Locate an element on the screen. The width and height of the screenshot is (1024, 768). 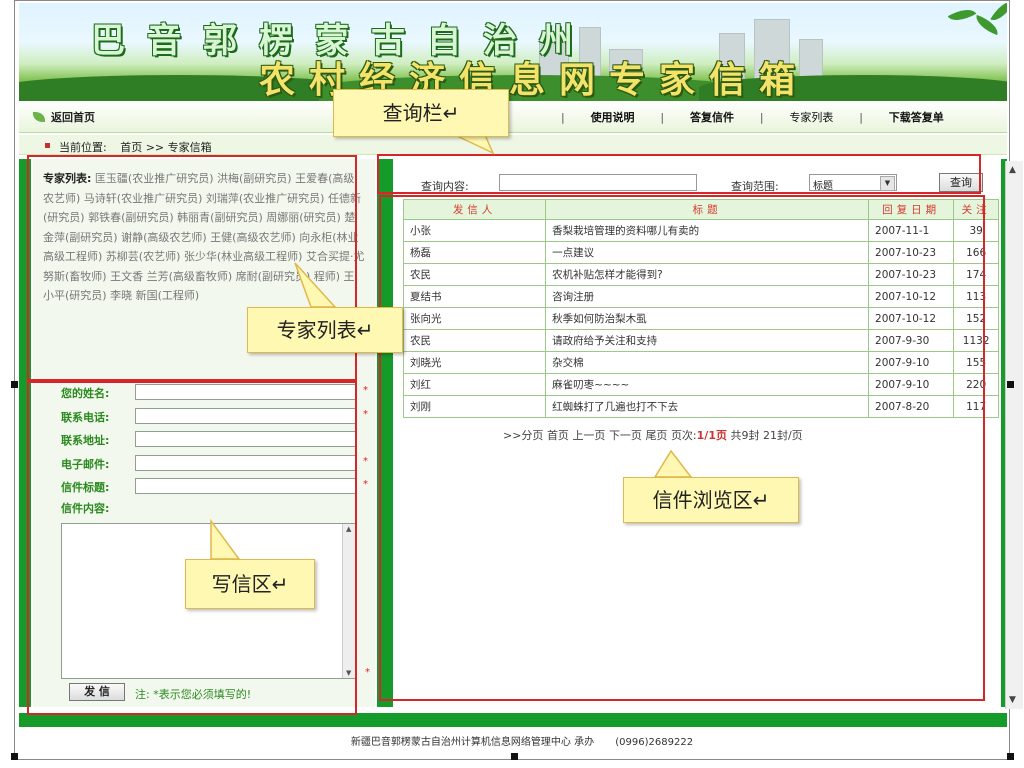
callout-query-bar: 查询栏↵ is located at coordinates (421, 113).